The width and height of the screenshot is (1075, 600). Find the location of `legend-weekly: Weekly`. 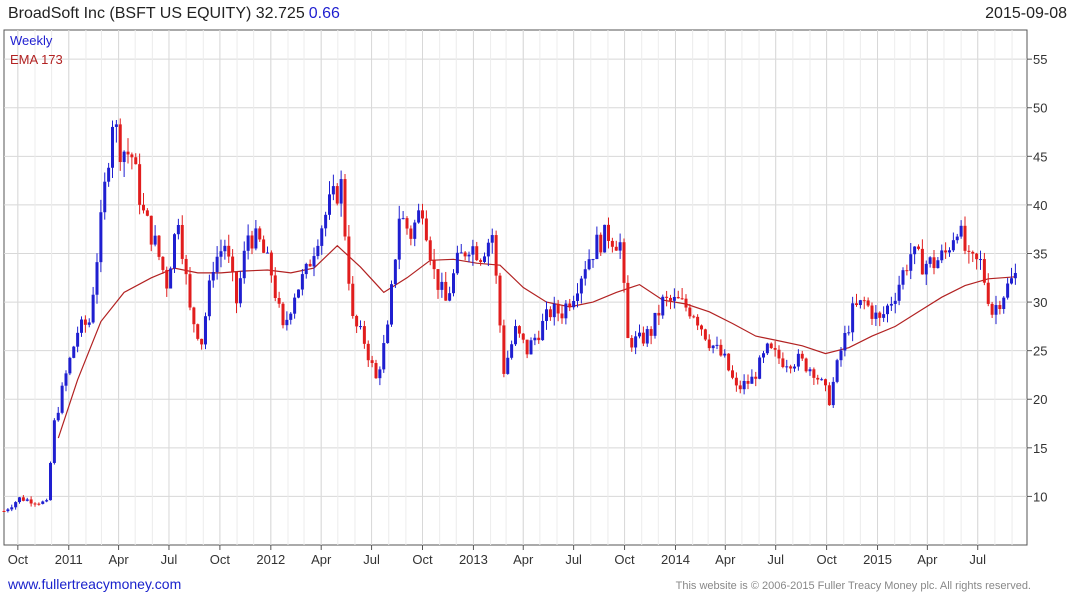

legend-weekly: Weekly is located at coordinates (31, 40).